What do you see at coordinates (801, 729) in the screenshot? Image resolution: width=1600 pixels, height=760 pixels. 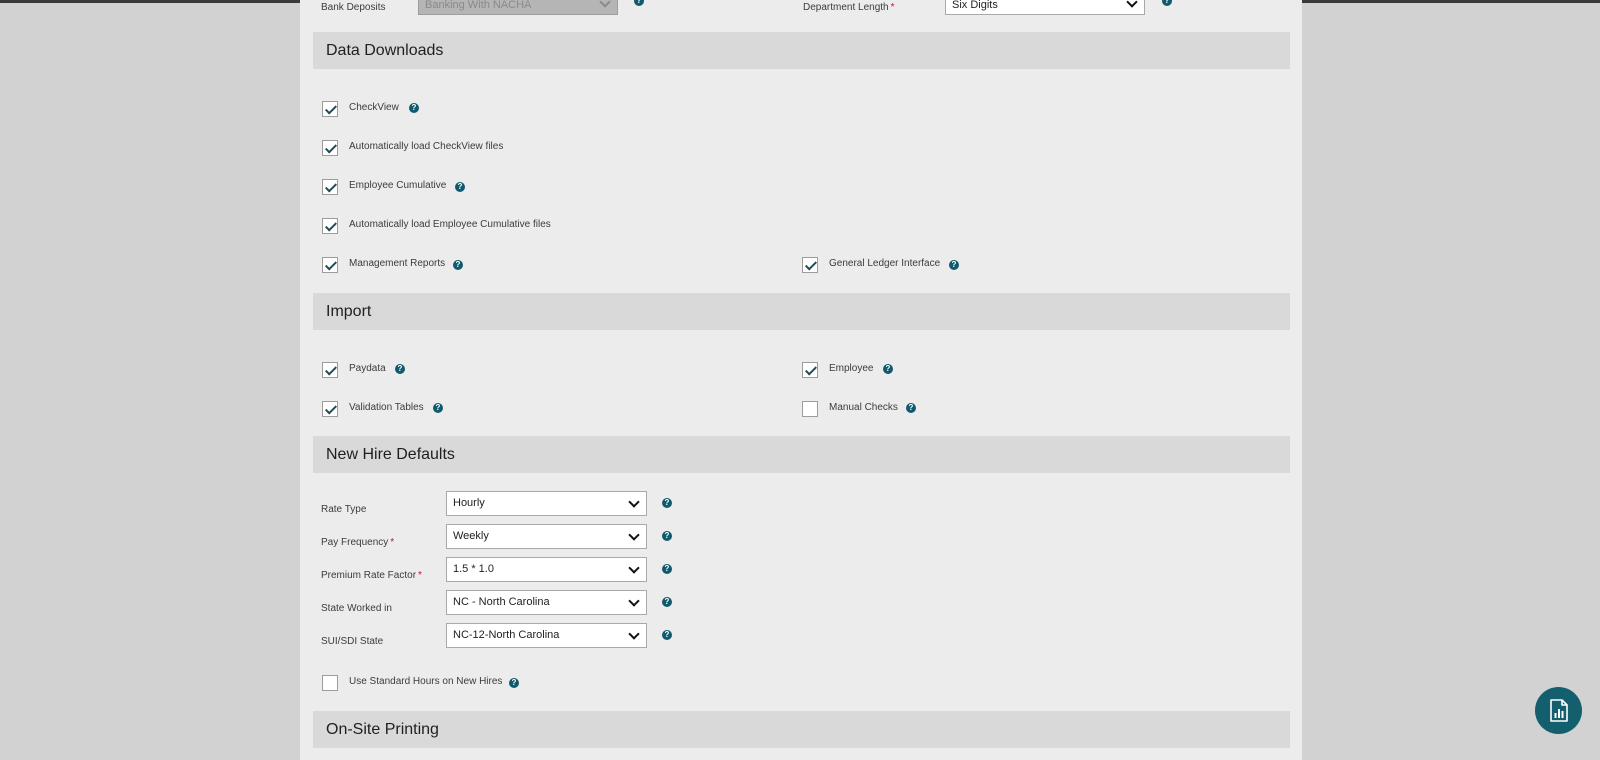 I see `on-site-printing-header: On-Site Printing` at bounding box center [801, 729].